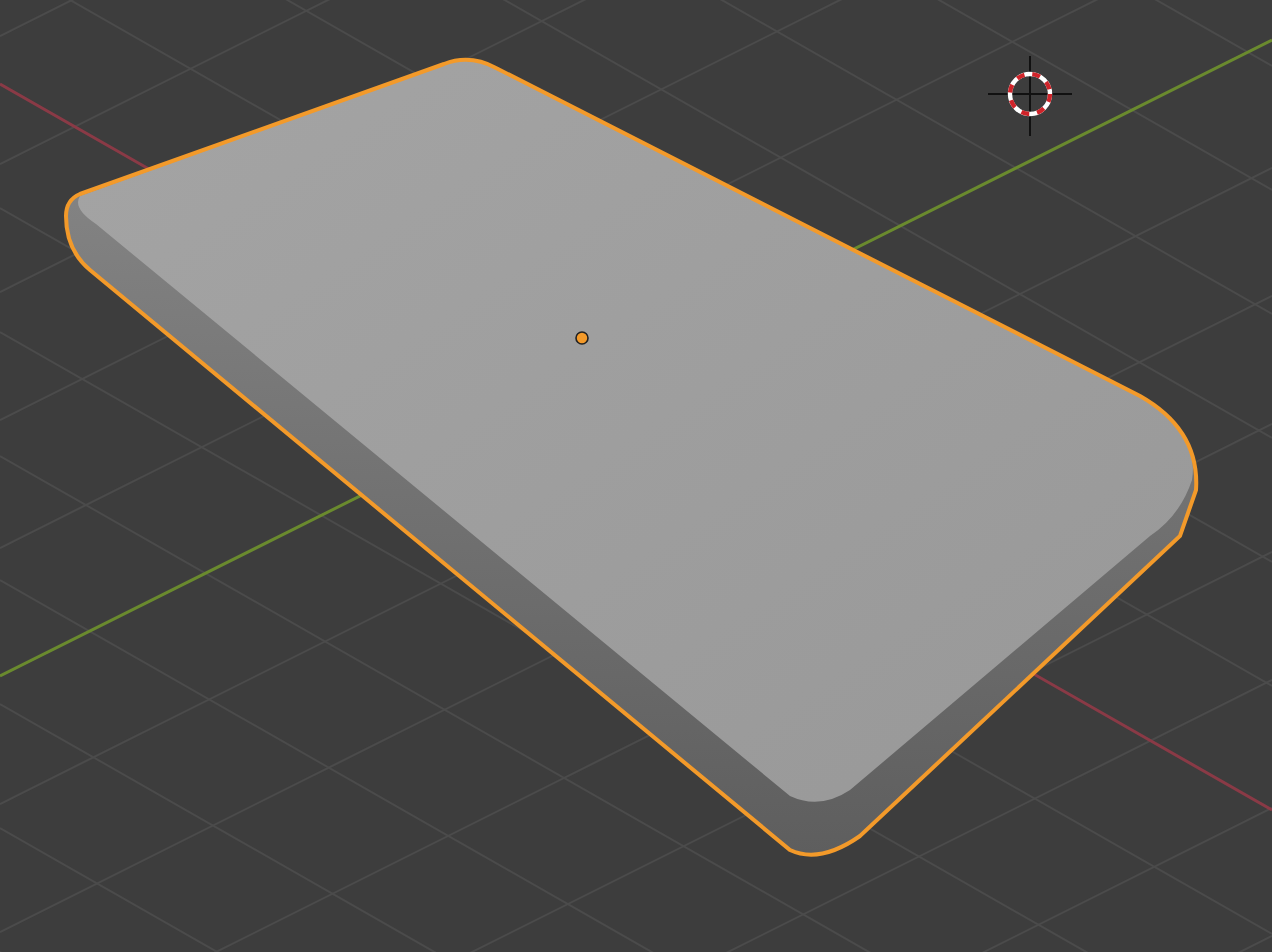 The image size is (1272, 952). What do you see at coordinates (582, 338) in the screenshot?
I see `origin-dot-icon` at bounding box center [582, 338].